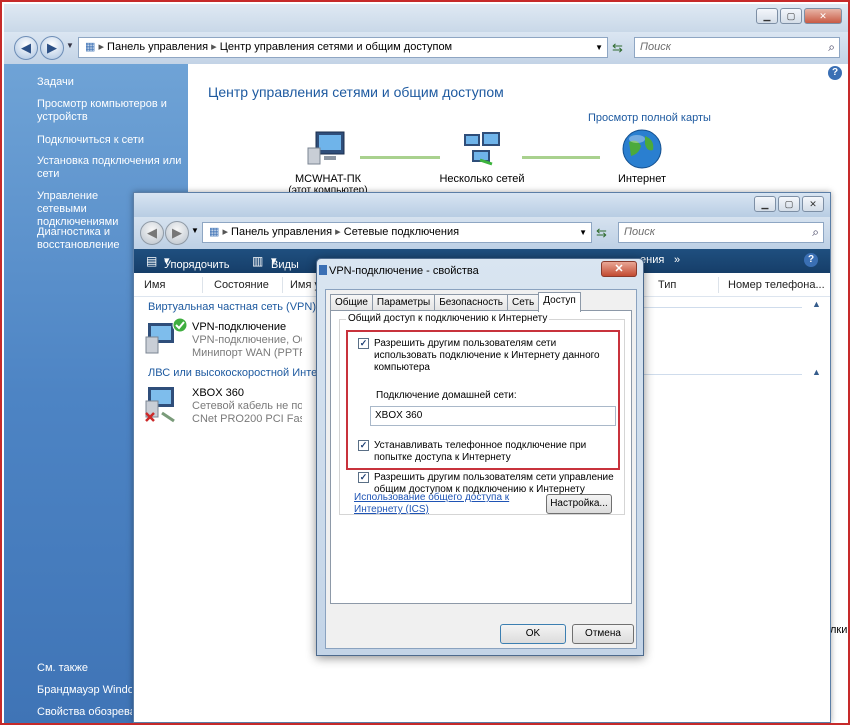  I want to click on control-panel-icon: ▦, so click(90, 47).